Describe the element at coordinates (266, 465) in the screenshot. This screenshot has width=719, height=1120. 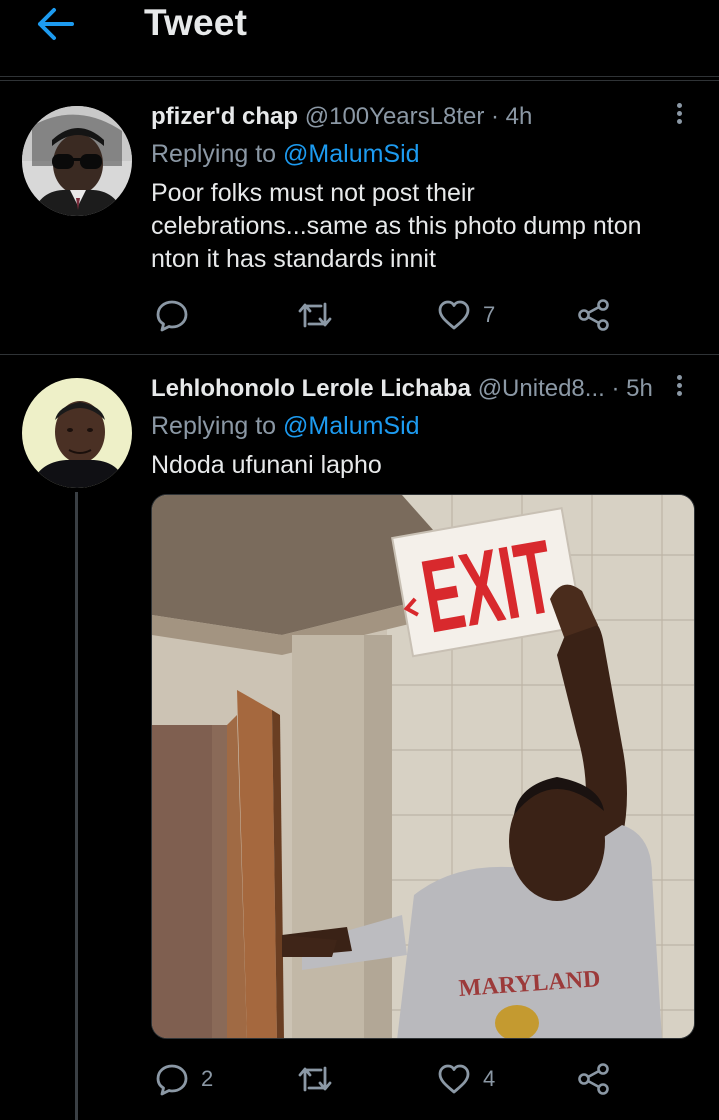
I see `tweet-text: Ndoda ufunani lapho` at that location.